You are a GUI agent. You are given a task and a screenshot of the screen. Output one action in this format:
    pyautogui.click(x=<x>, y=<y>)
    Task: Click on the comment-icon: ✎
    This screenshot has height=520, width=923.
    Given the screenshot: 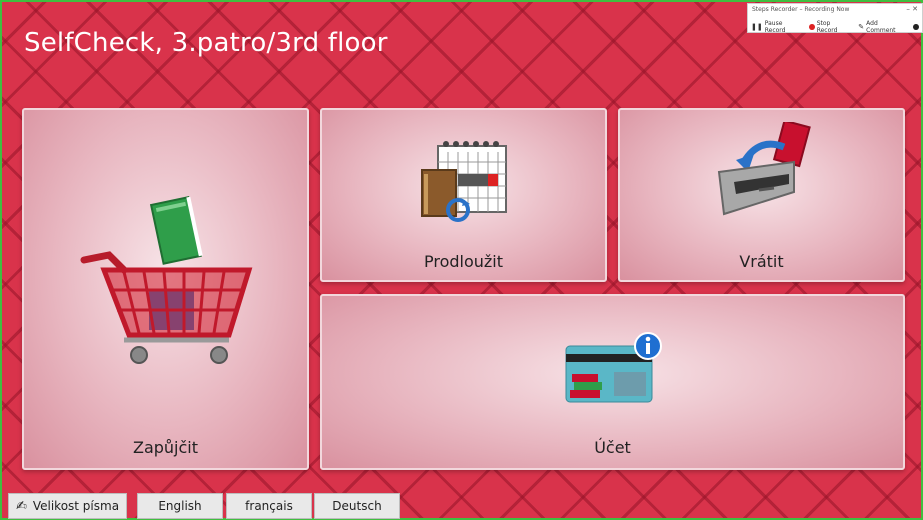 What is the action you would take?
    pyautogui.click(x=861, y=27)
    